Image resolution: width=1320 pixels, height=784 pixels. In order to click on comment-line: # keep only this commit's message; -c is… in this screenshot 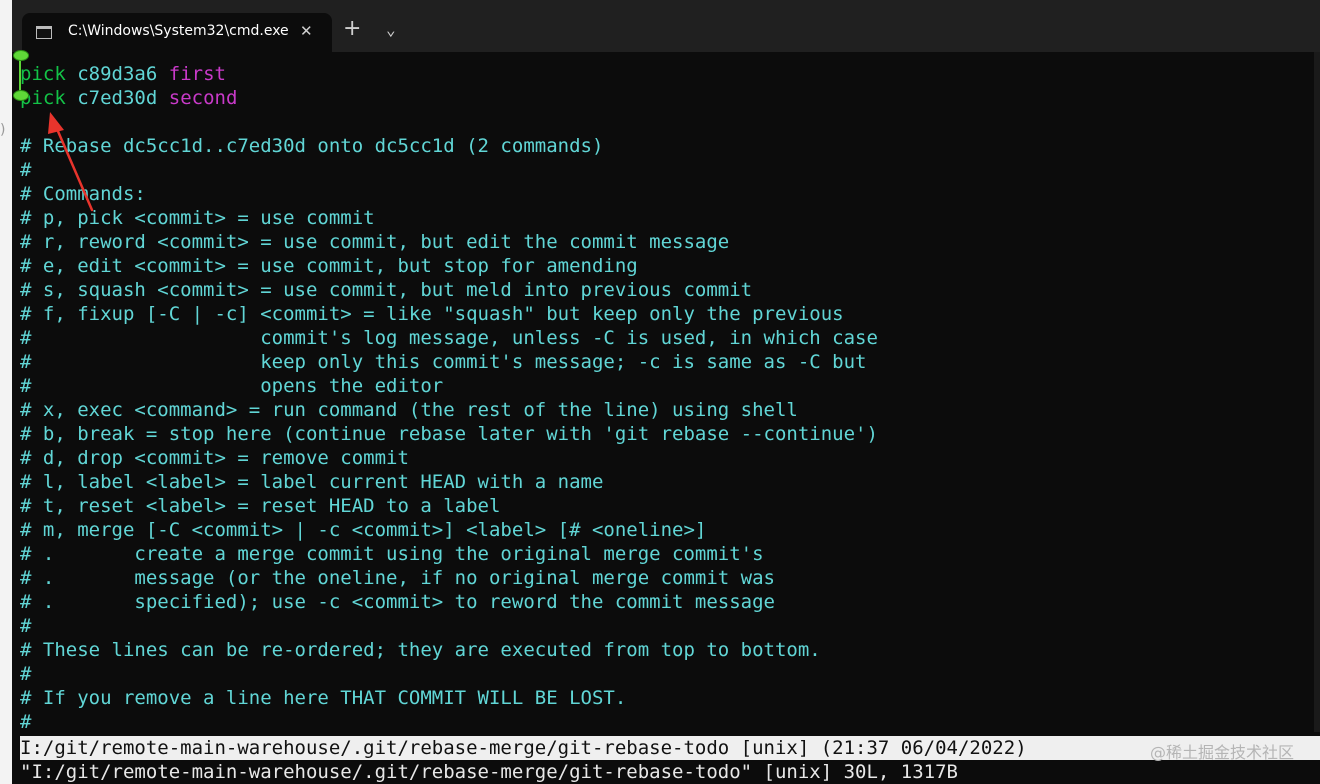, I will do `click(443, 362)`.